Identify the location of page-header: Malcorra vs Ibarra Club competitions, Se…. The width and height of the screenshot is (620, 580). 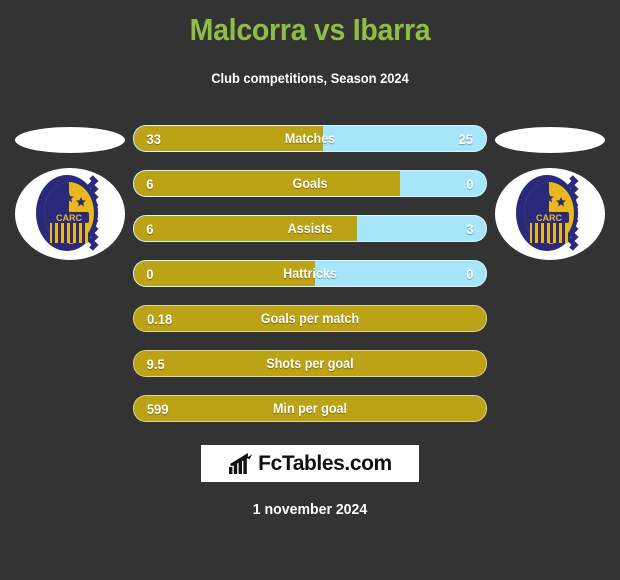
(310, 43).